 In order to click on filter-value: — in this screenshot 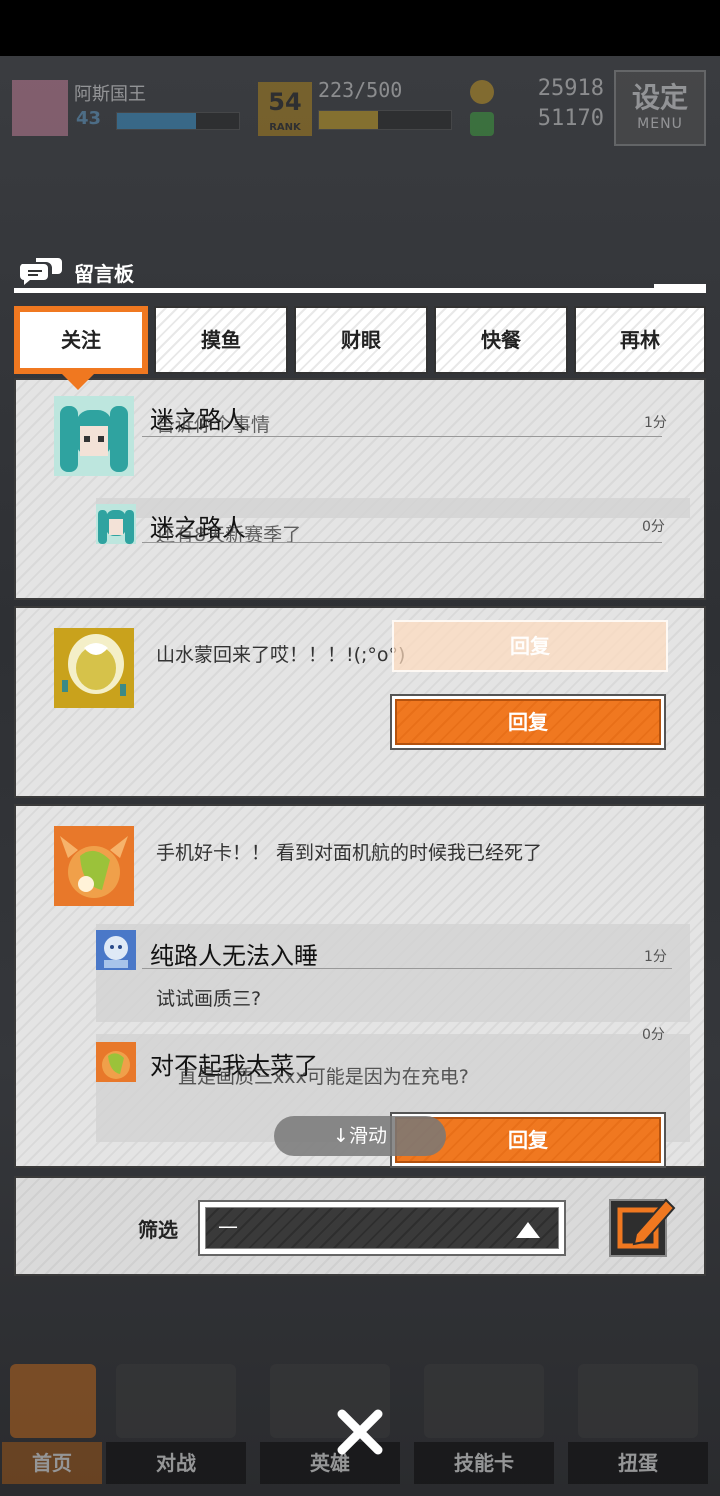, I will do `click(228, 1226)`.